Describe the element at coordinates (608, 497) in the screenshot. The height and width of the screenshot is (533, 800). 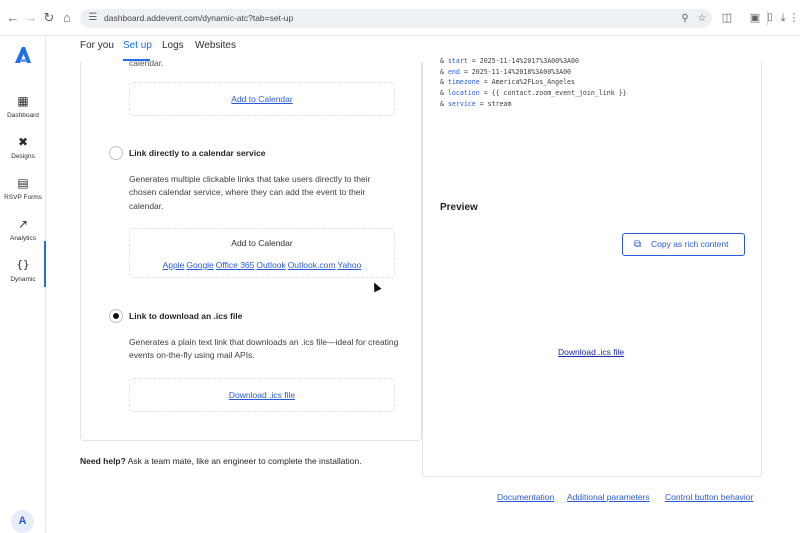
I see `additional-parameters-link: Additional parameters` at that location.